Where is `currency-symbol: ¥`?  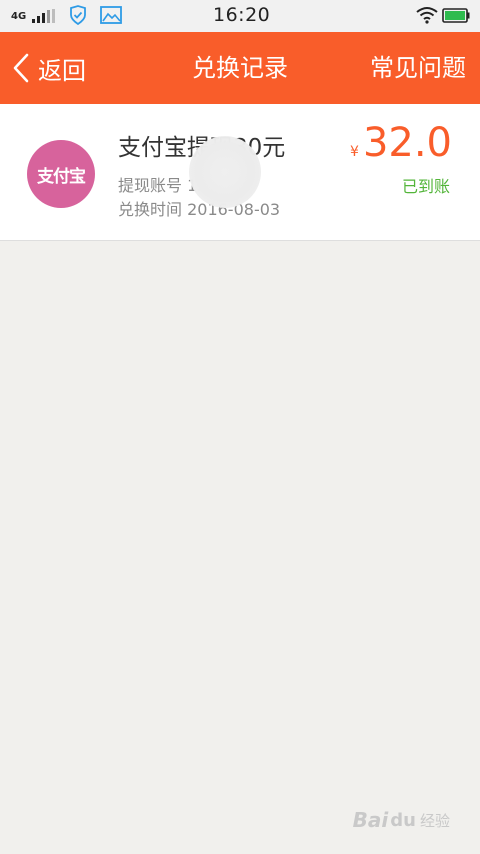 currency-symbol: ¥ is located at coordinates (354, 152).